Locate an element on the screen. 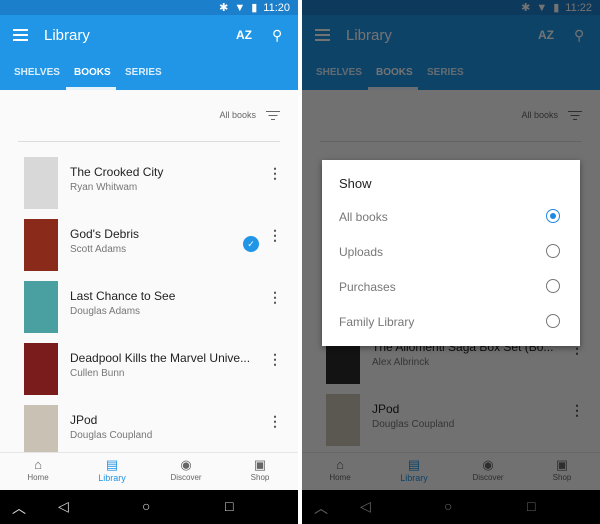 This screenshot has height=524, width=600. back-icon: ◁ is located at coordinates (63, 506).